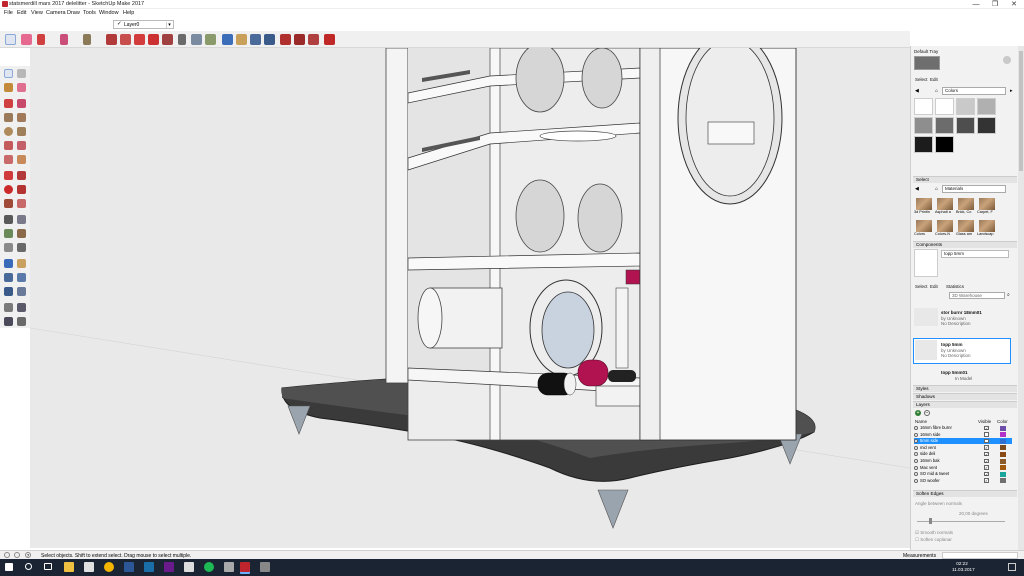  Describe the element at coordinates (229, 567) in the screenshot. I see `app-icon` at that location.